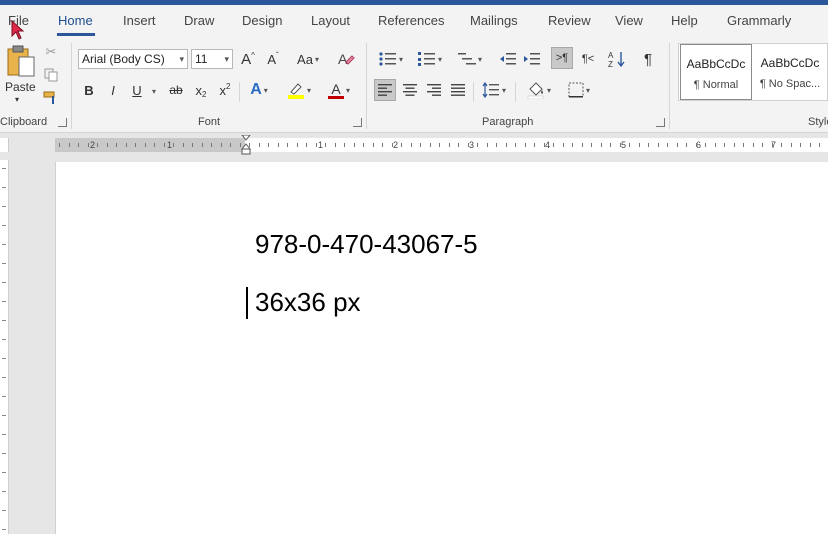 This screenshot has width=828, height=534. I want to click on underline-button: U, so click(137, 90).